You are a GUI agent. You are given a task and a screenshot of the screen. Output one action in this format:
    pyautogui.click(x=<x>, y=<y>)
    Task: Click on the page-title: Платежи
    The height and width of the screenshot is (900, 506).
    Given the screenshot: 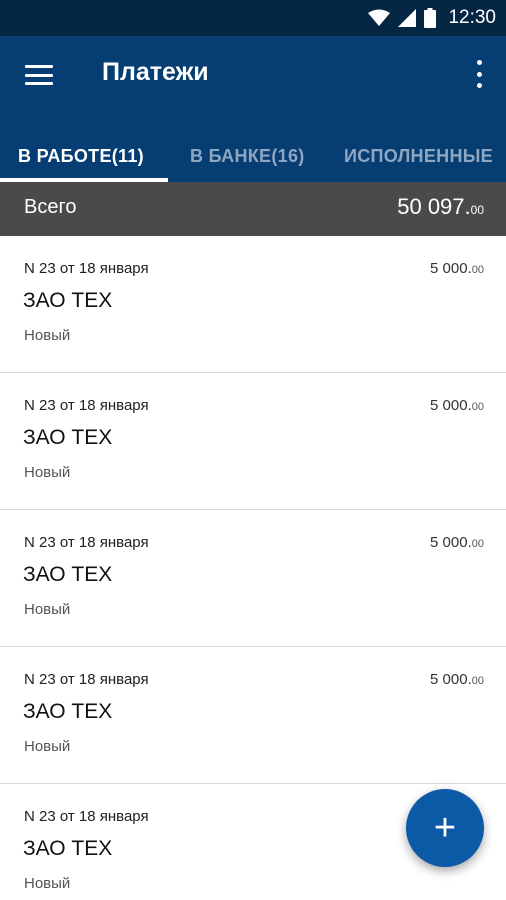 What is the action you would take?
    pyautogui.click(x=155, y=72)
    